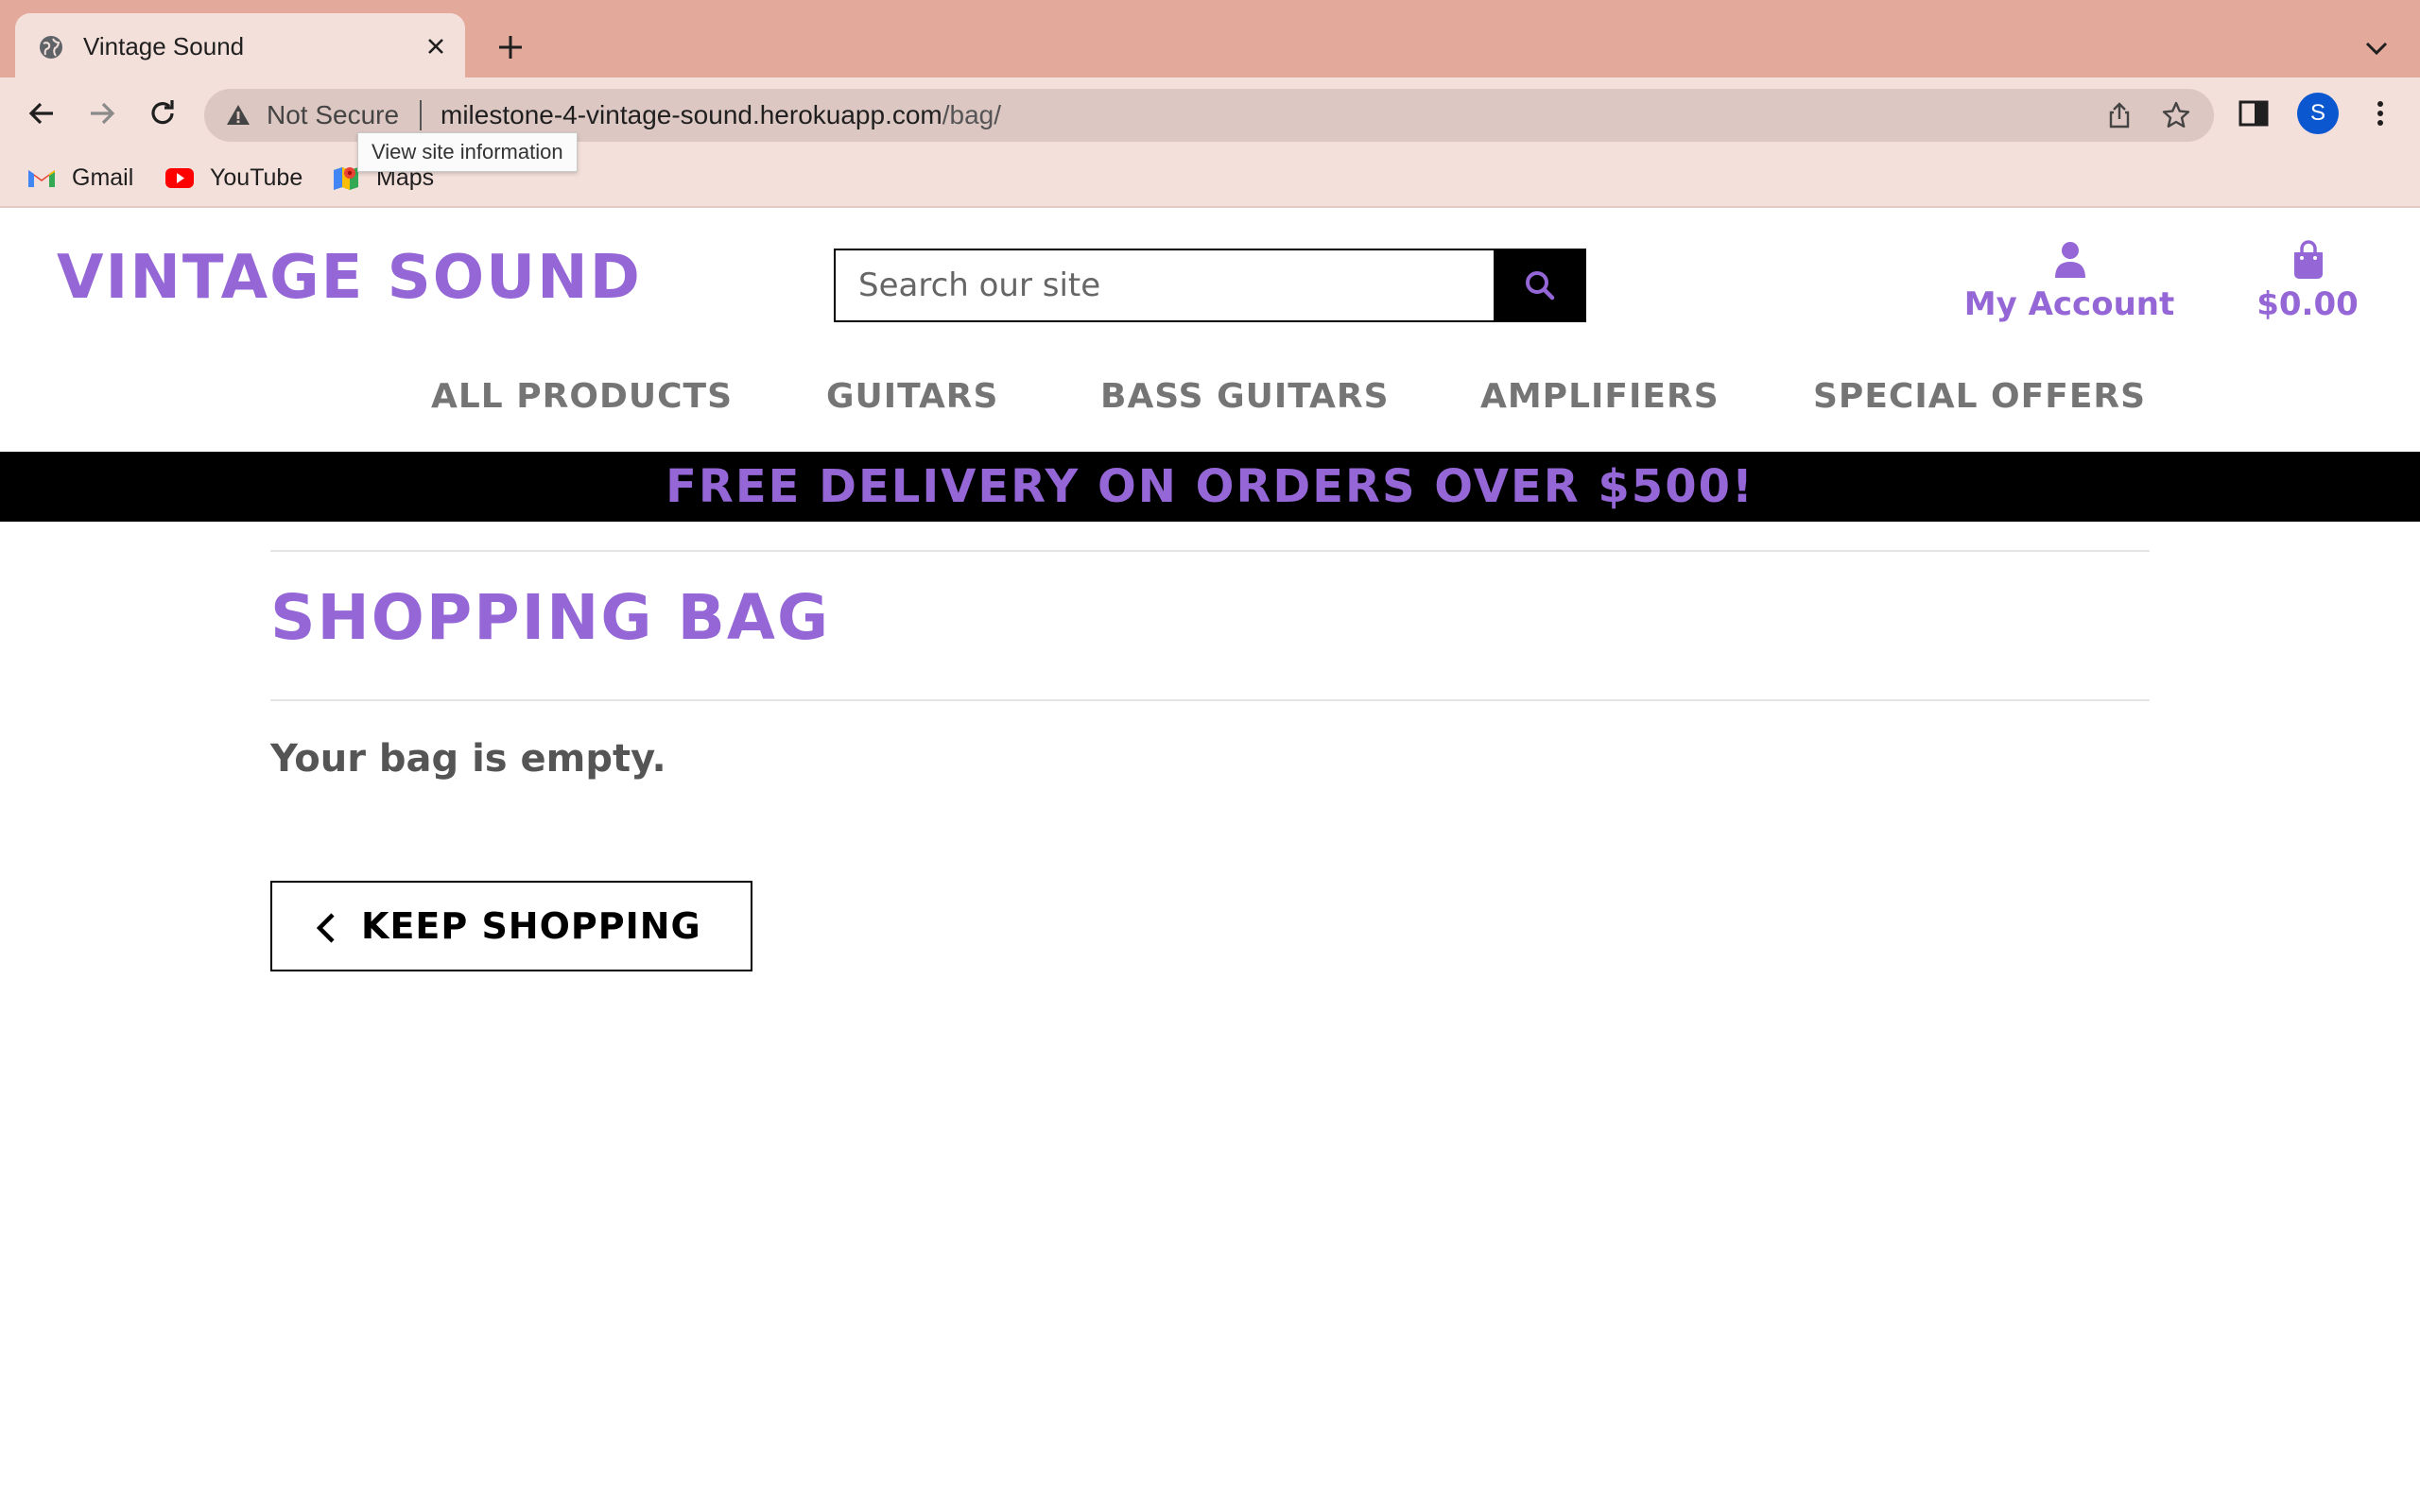 The width and height of the screenshot is (2420, 1512). What do you see at coordinates (51, 47) in the screenshot?
I see `globe-icon` at bounding box center [51, 47].